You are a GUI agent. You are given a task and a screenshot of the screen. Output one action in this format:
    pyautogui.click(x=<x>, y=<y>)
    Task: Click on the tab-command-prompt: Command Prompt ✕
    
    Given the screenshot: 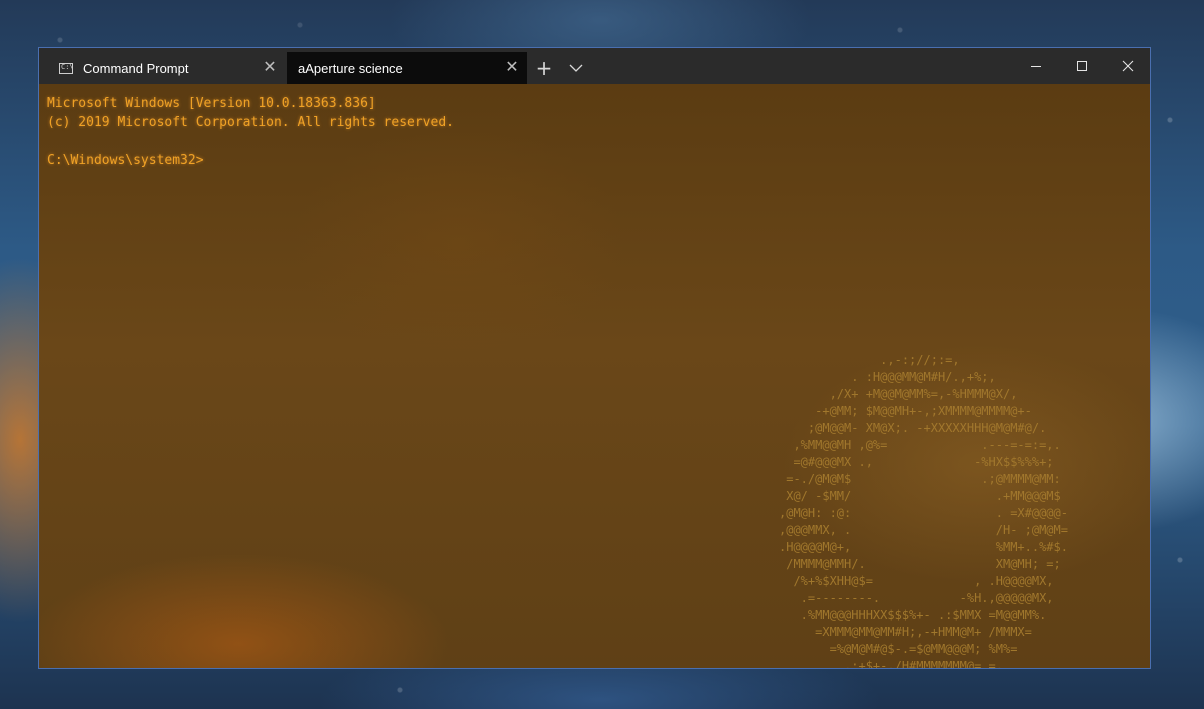 What is the action you would take?
    pyautogui.click(x=166, y=68)
    